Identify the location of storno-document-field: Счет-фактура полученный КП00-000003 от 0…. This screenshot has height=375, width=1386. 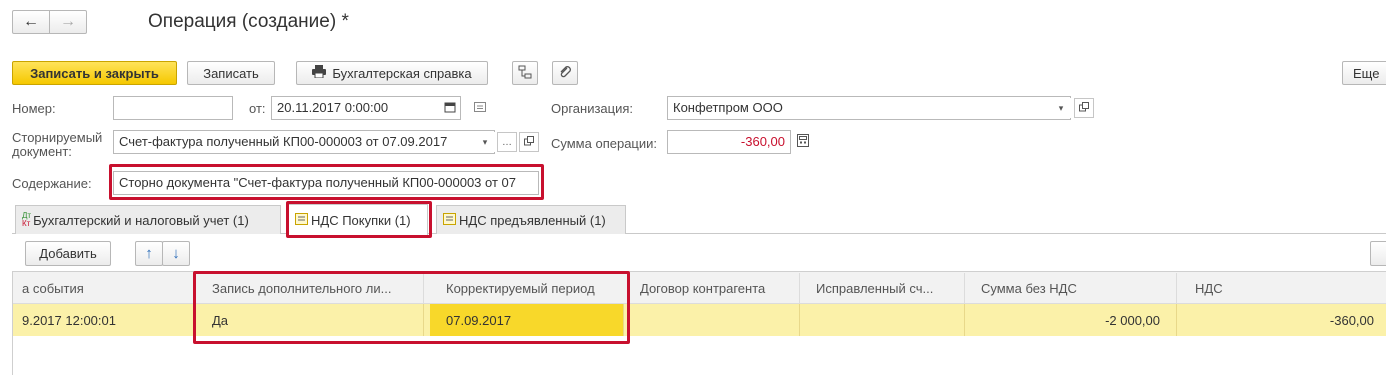
(304, 142).